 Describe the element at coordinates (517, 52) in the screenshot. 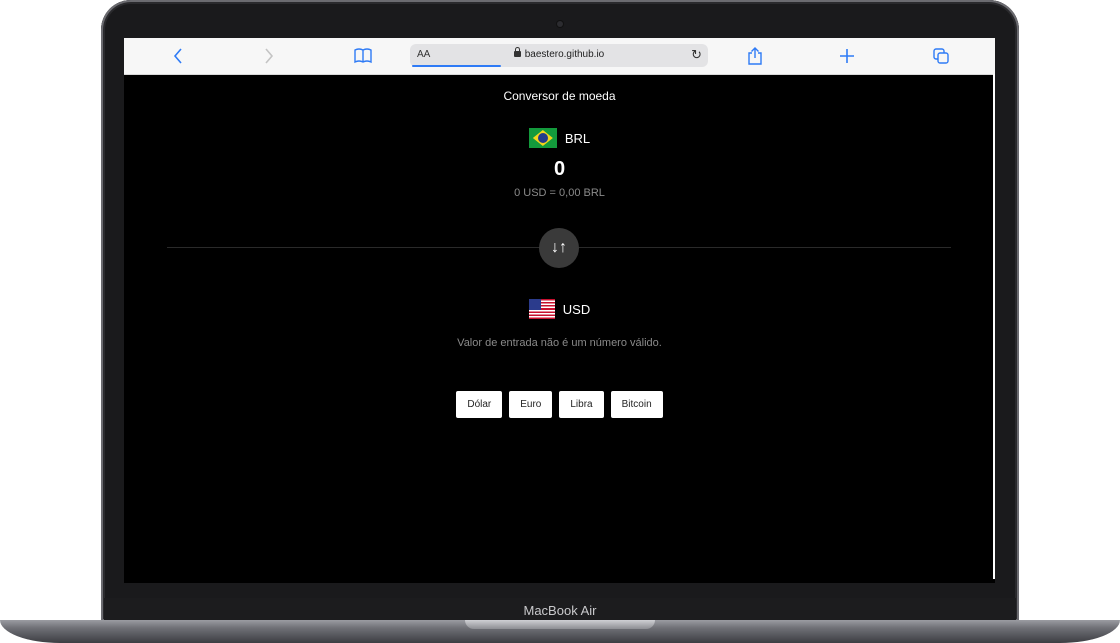

I see `lock-icon` at that location.